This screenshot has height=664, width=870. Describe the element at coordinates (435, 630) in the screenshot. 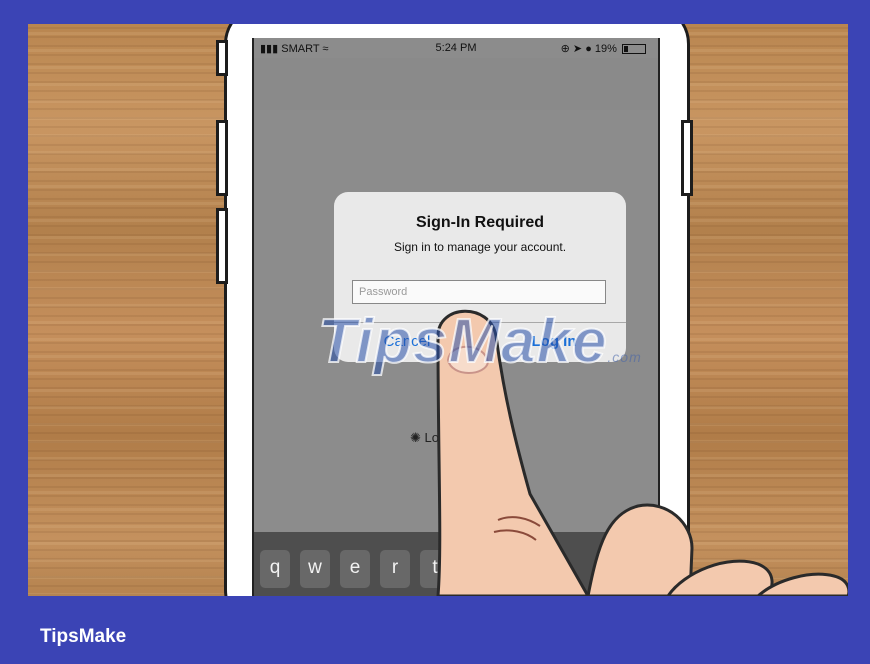

I see `footer-bar: TipsMake` at that location.